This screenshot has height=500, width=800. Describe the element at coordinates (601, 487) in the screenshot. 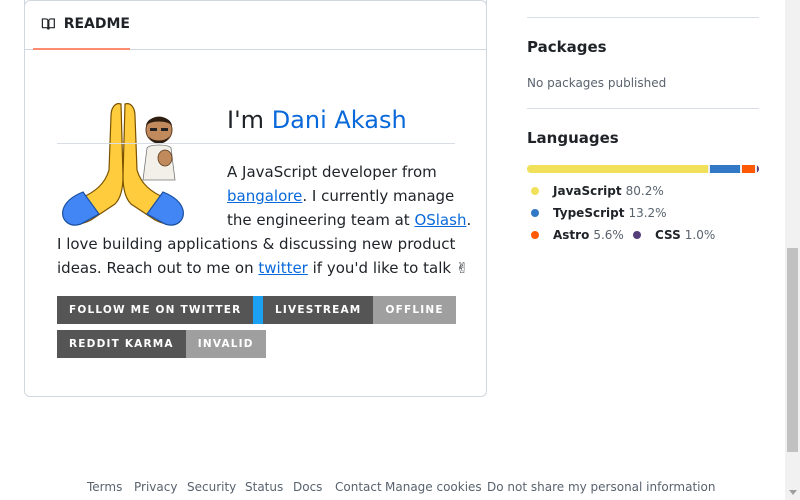

I see `footer-link-do-not-share: Do not share my personal information` at that location.